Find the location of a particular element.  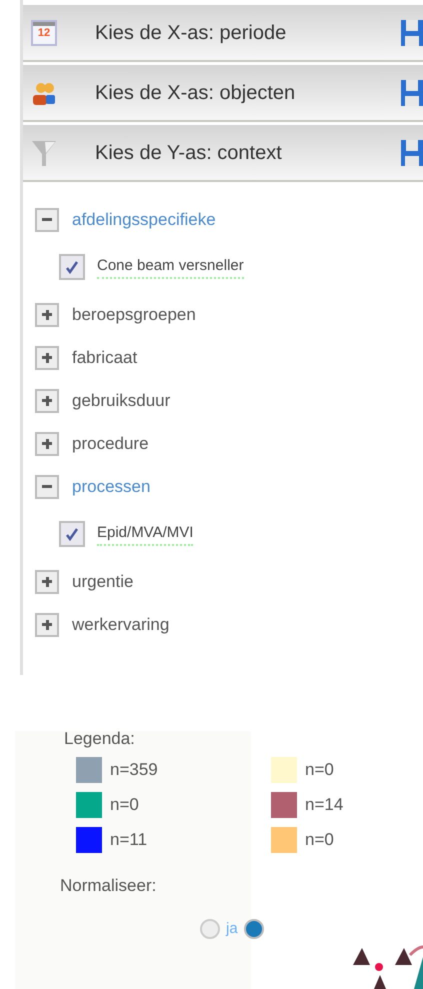

tree-item: gebruiksduur is located at coordinates (121, 401).